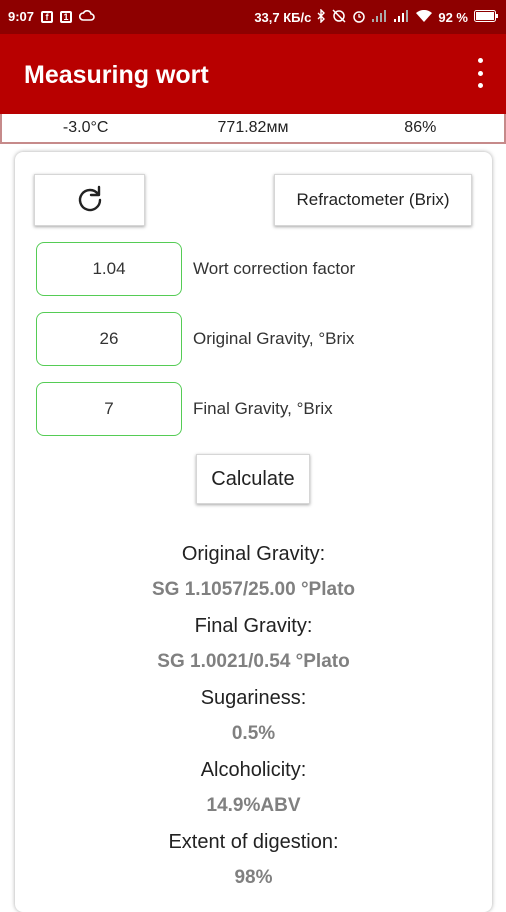  Describe the element at coordinates (253, 770) in the screenshot. I see `result-alcoholicity-label: Alcoholicity:` at that location.